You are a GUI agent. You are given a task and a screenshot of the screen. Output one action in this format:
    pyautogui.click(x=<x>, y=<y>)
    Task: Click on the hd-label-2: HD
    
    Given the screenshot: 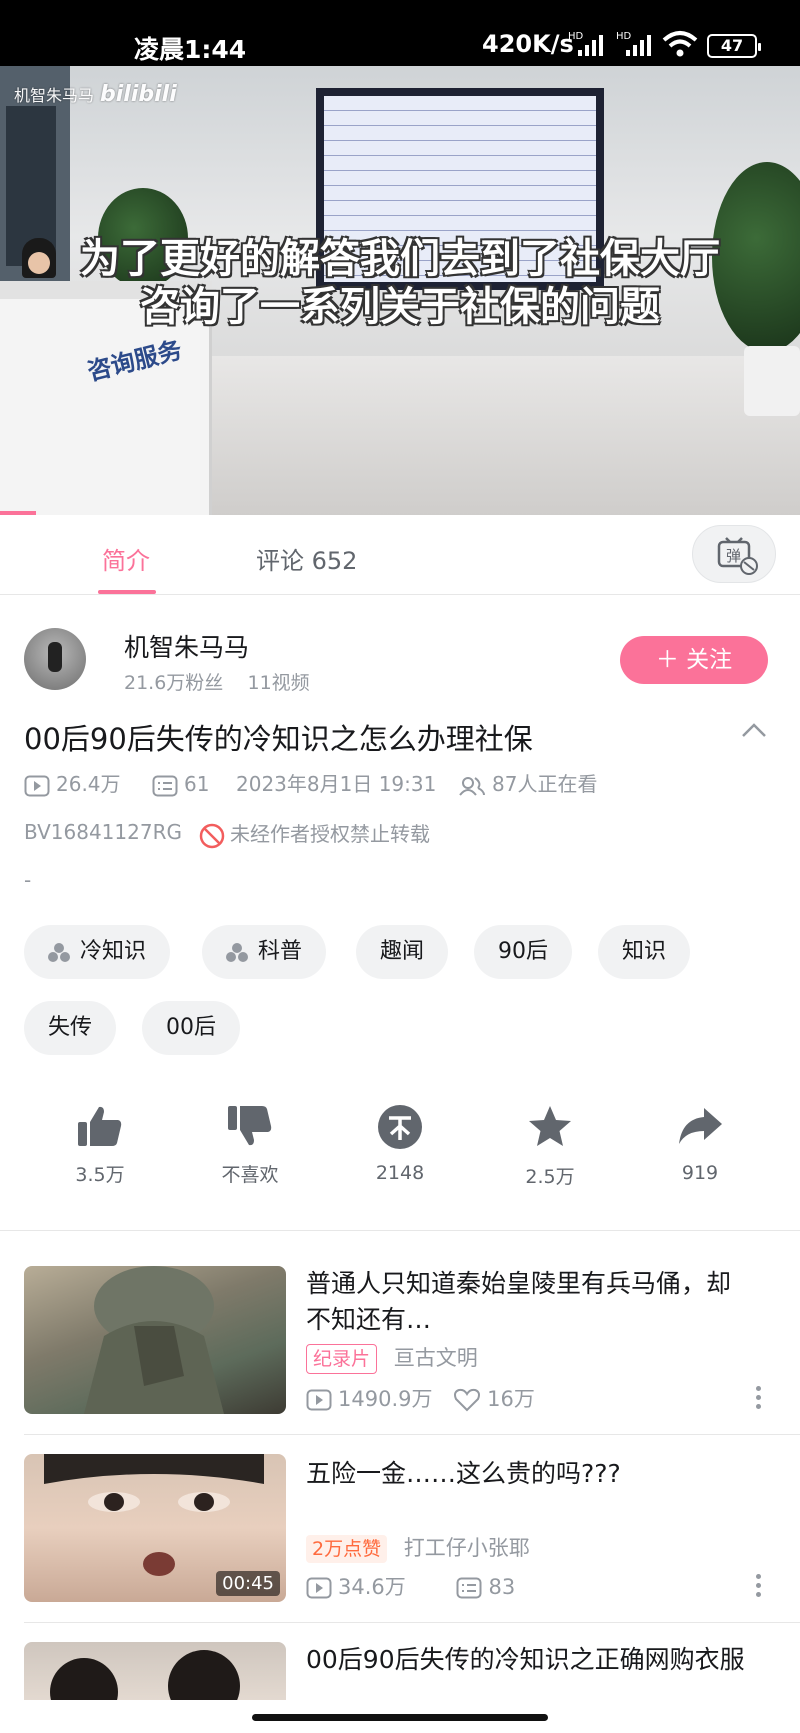 What is the action you would take?
    pyautogui.click(x=624, y=36)
    